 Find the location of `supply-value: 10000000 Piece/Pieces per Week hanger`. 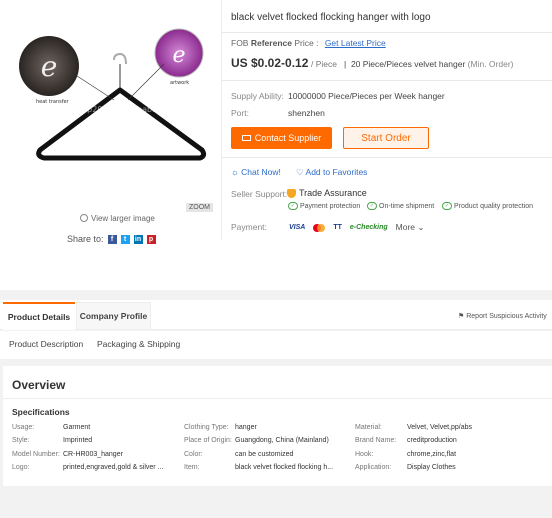

supply-value: 10000000 Piece/Pieces per Week hanger is located at coordinates (366, 96).